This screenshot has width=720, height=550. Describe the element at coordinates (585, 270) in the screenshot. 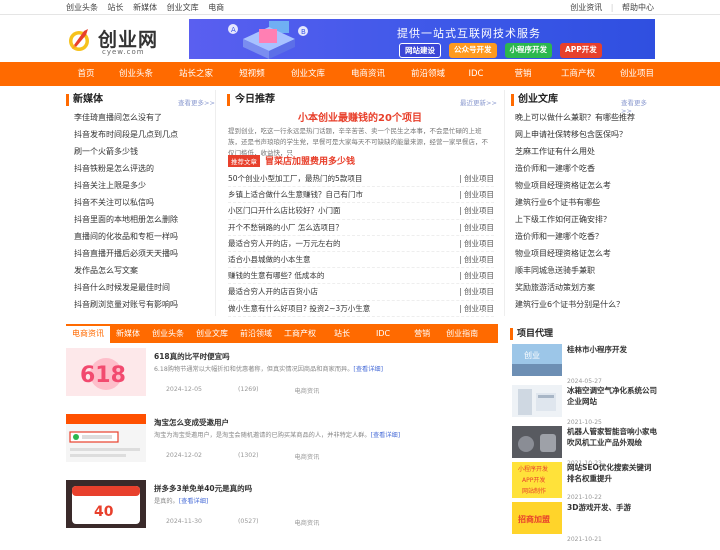

I see `list-item: 顺丰同城急送骑手兼职` at that location.